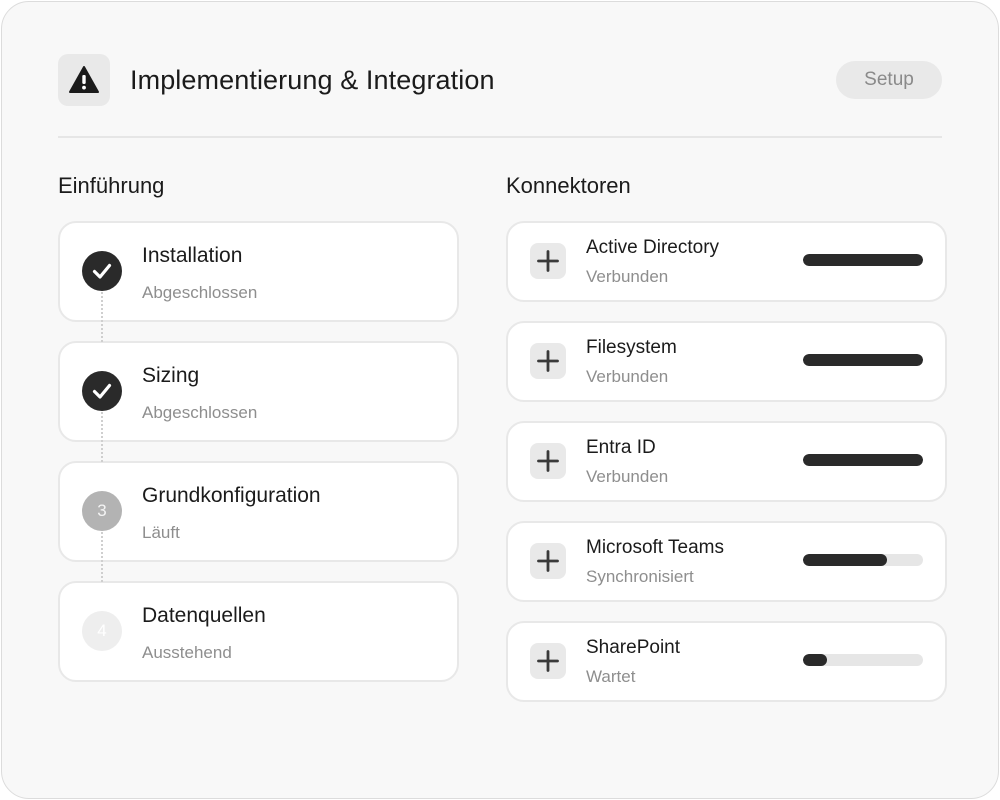  Describe the element at coordinates (631, 347) in the screenshot. I see `connector-name: Filesystem` at that location.